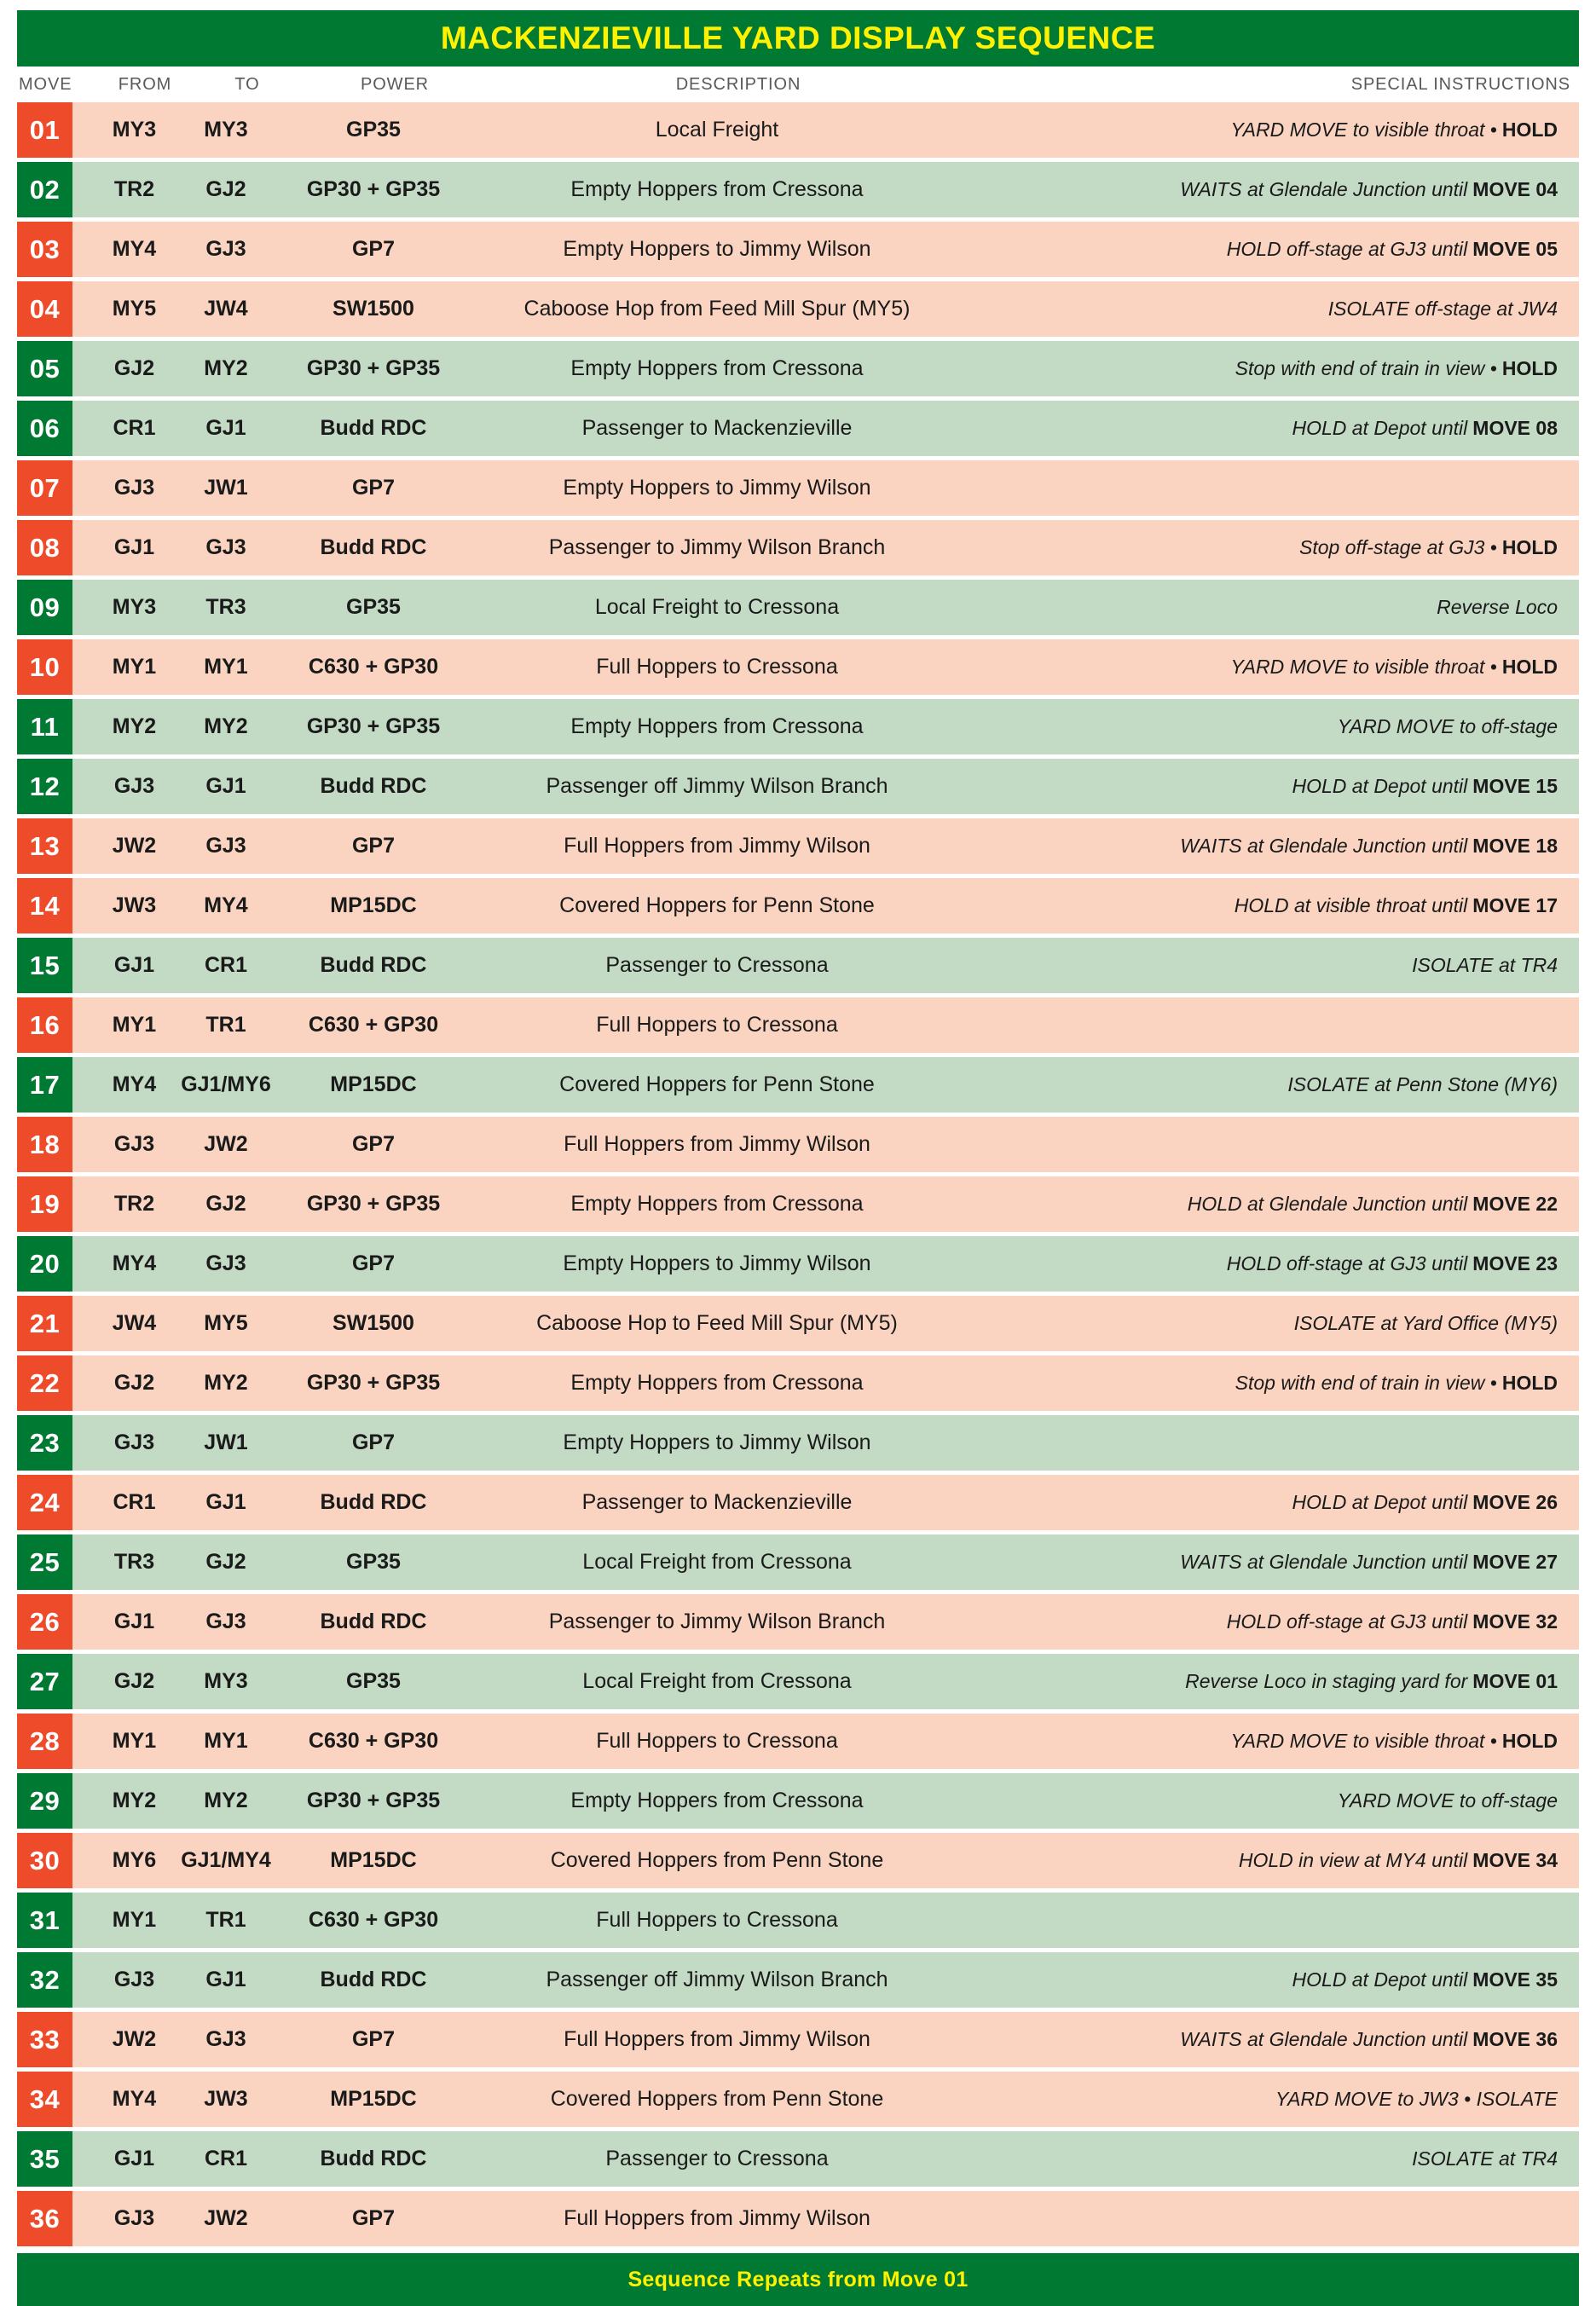 This screenshot has height=2306, width=1596. What do you see at coordinates (373, 1920) in the screenshot?
I see `cell-power: C630 + GP30` at bounding box center [373, 1920].